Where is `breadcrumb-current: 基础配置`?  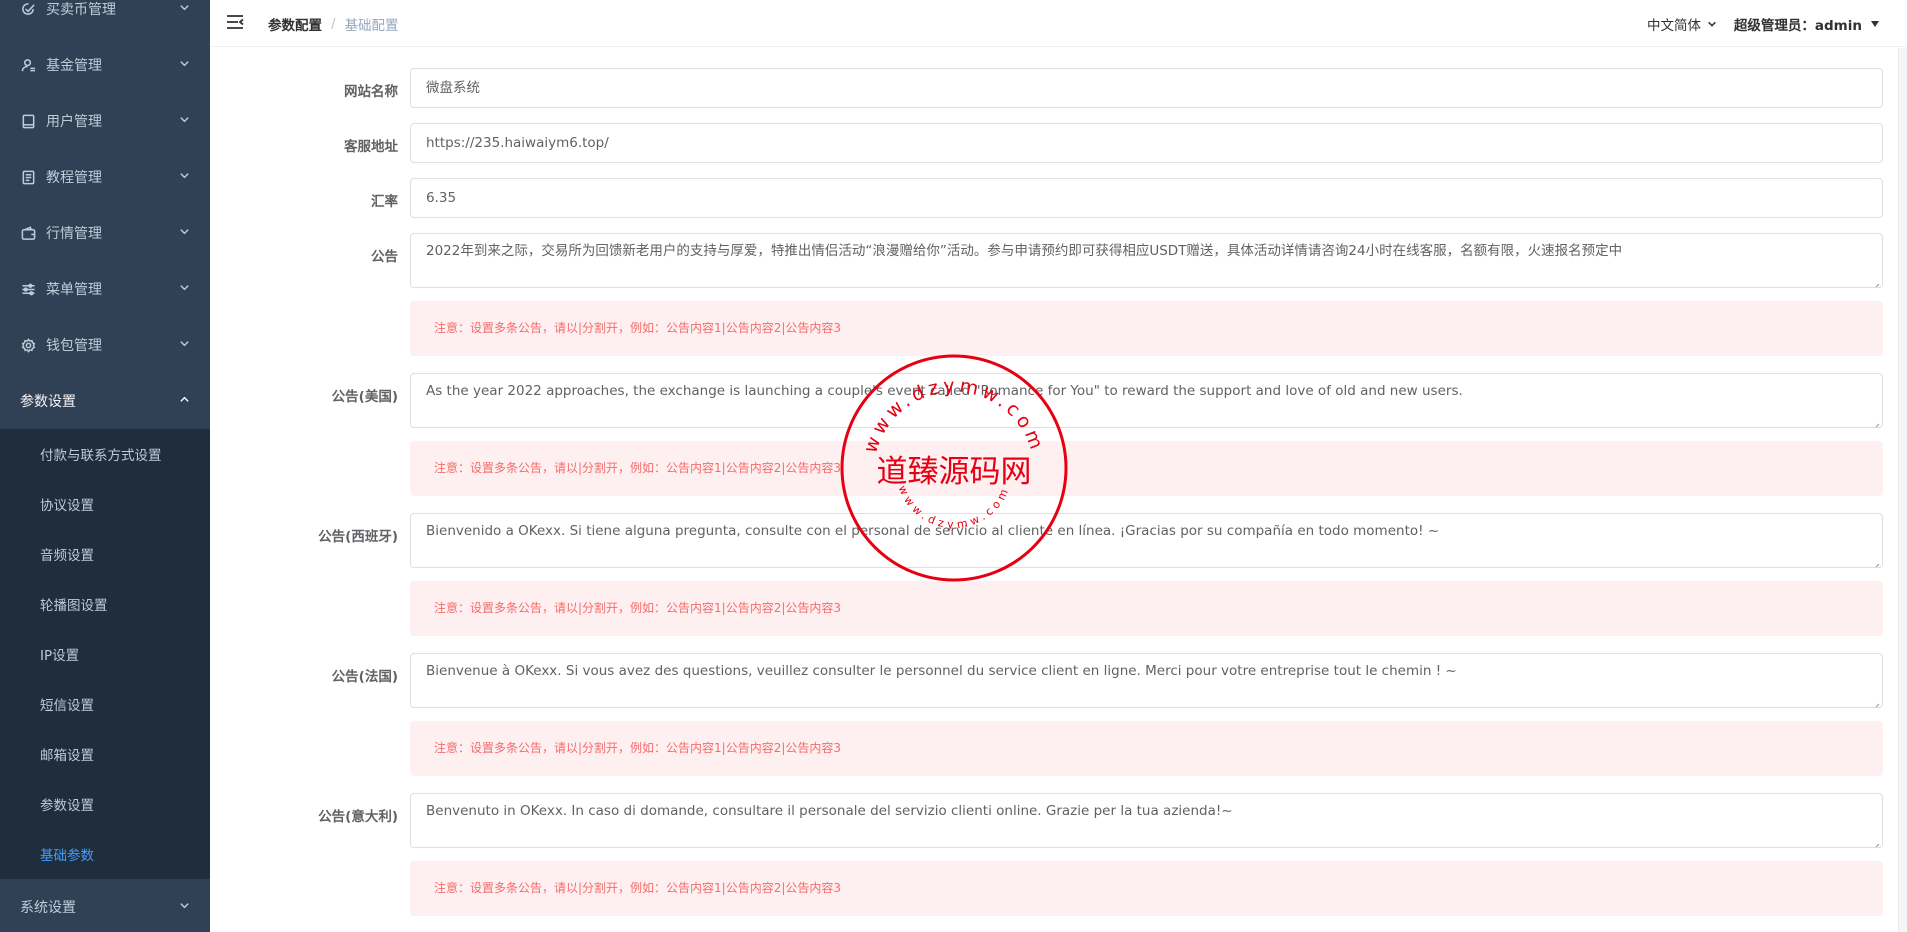
breadcrumb-current: 基础配置 is located at coordinates (371, 26).